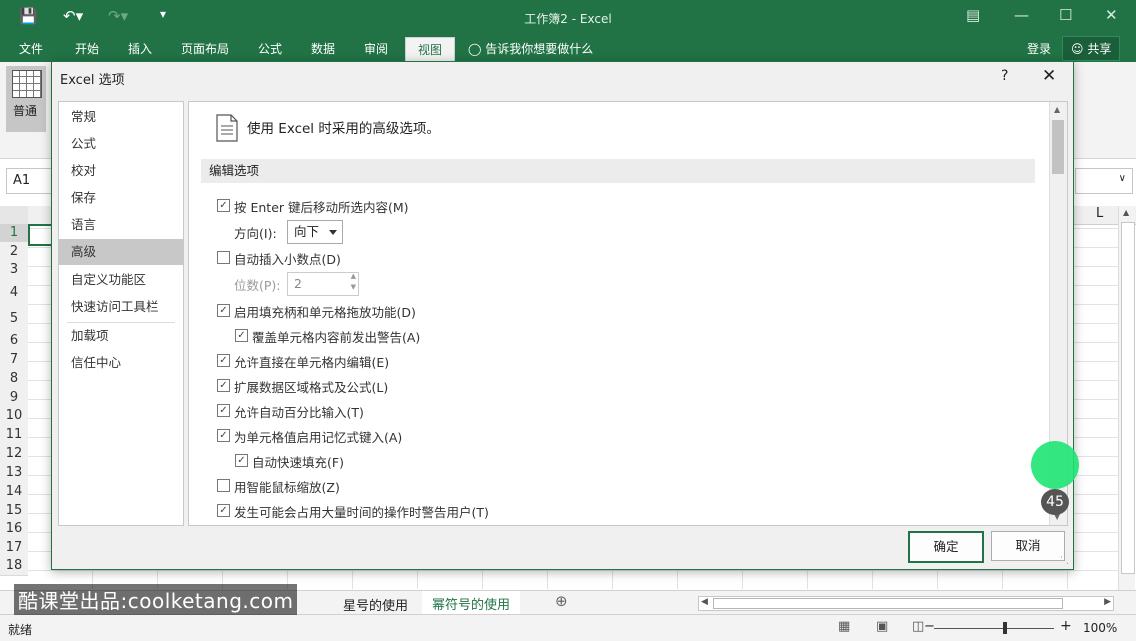 The height and width of the screenshot is (641, 1136). I want to click on edit-in-cell-label: 允许直接在单元格内编辑(E), so click(311, 361).